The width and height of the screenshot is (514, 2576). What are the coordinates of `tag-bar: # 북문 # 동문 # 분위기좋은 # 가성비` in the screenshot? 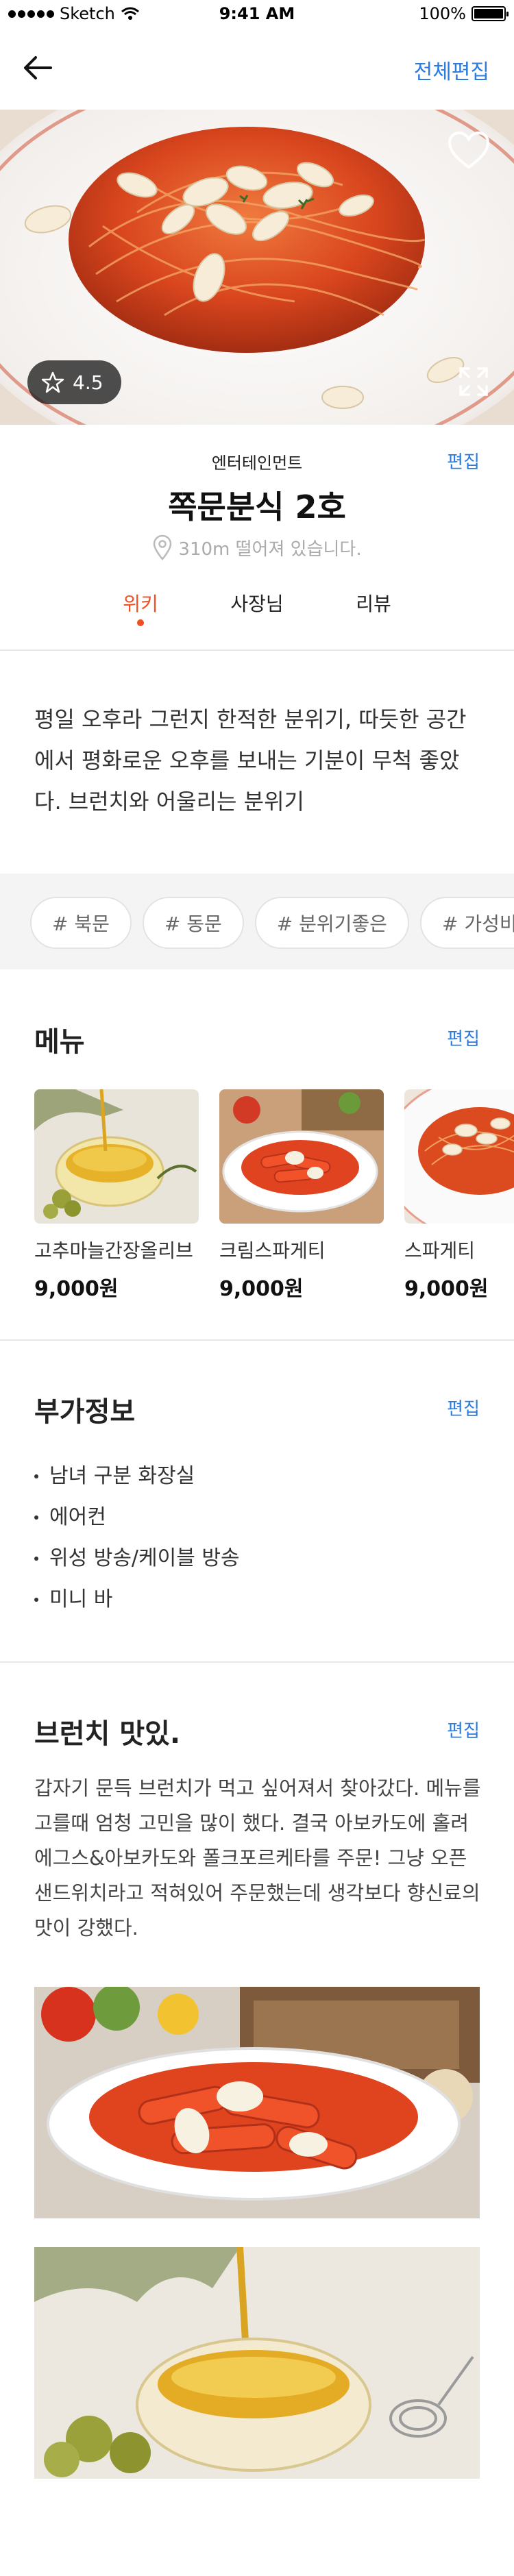 It's located at (257, 921).